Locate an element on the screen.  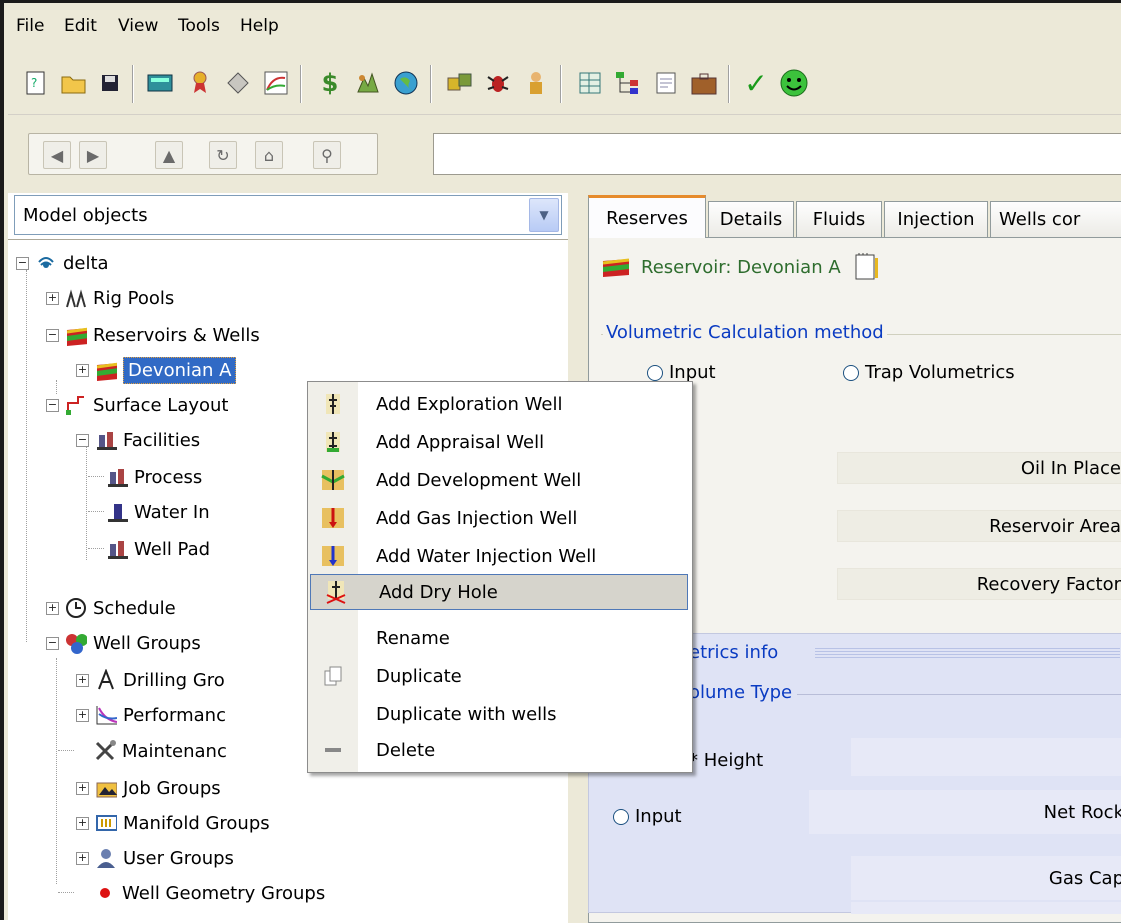
menu-item-add-exploration-well: Add Exploration Well is located at coordinates (500, 404).